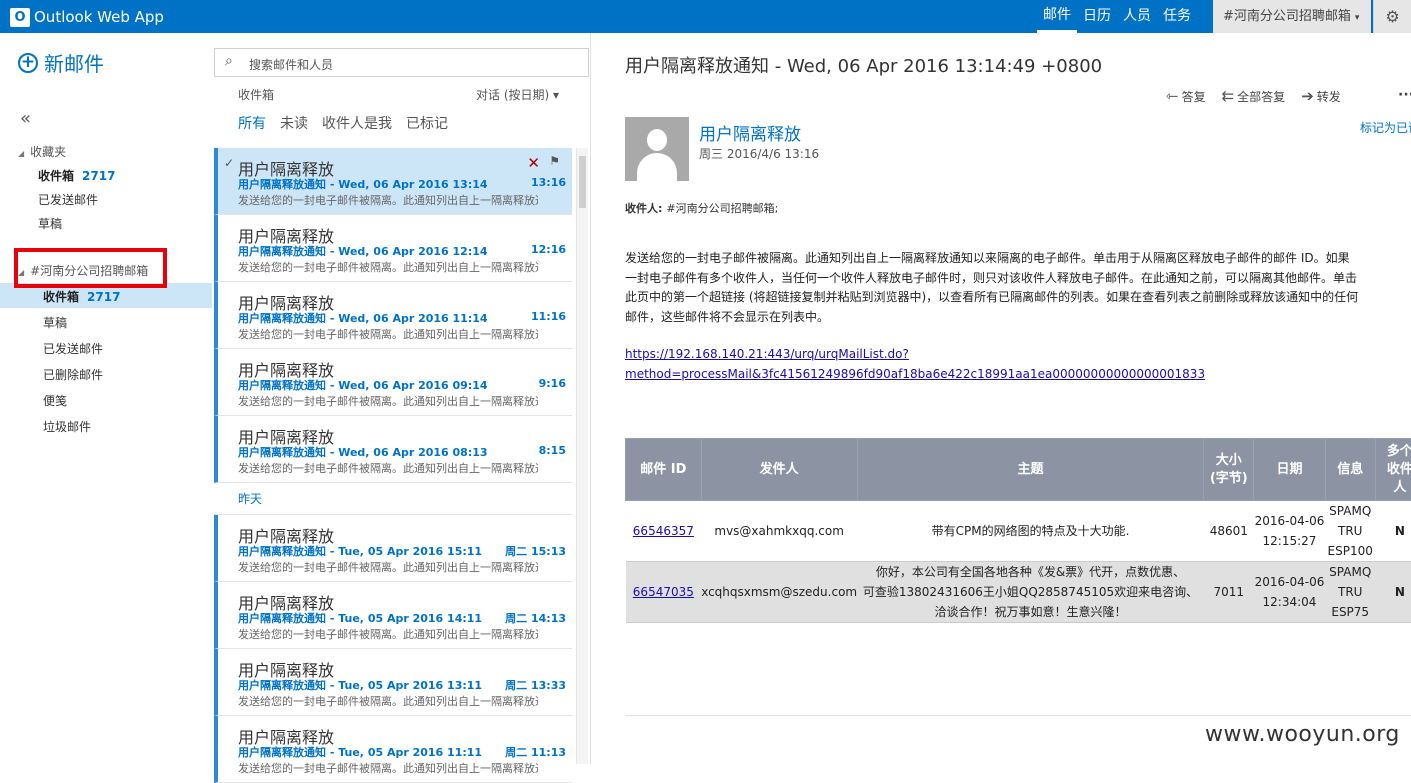 This screenshot has height=783, width=1411. I want to click on forward-button: ➔转发, so click(1321, 96).